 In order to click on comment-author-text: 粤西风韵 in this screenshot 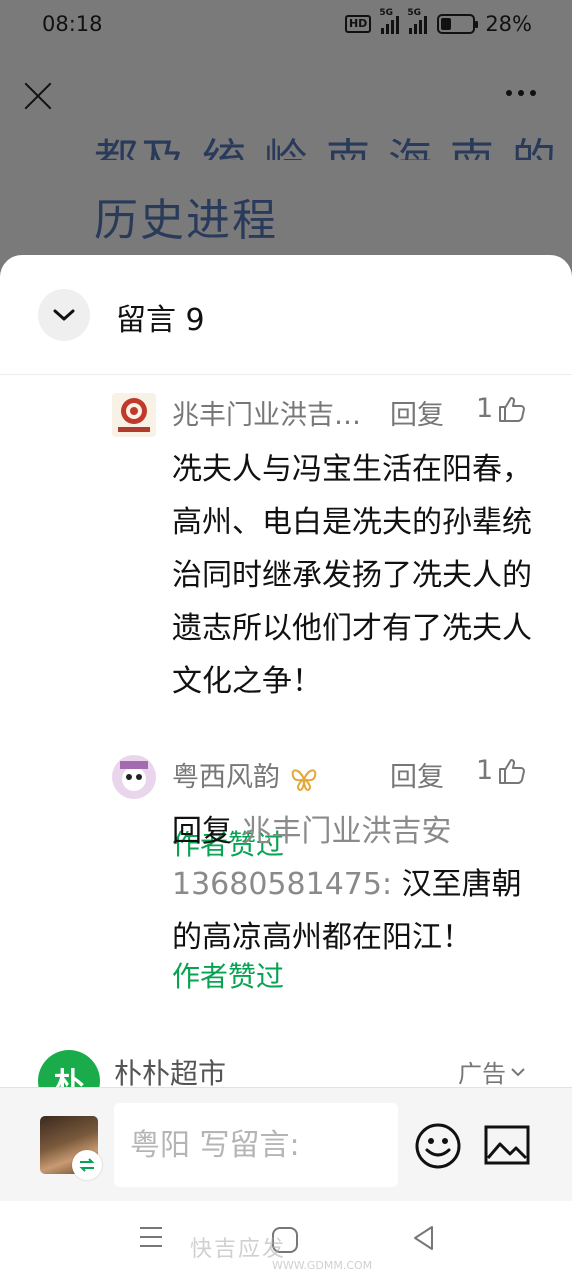, I will do `click(226, 777)`.